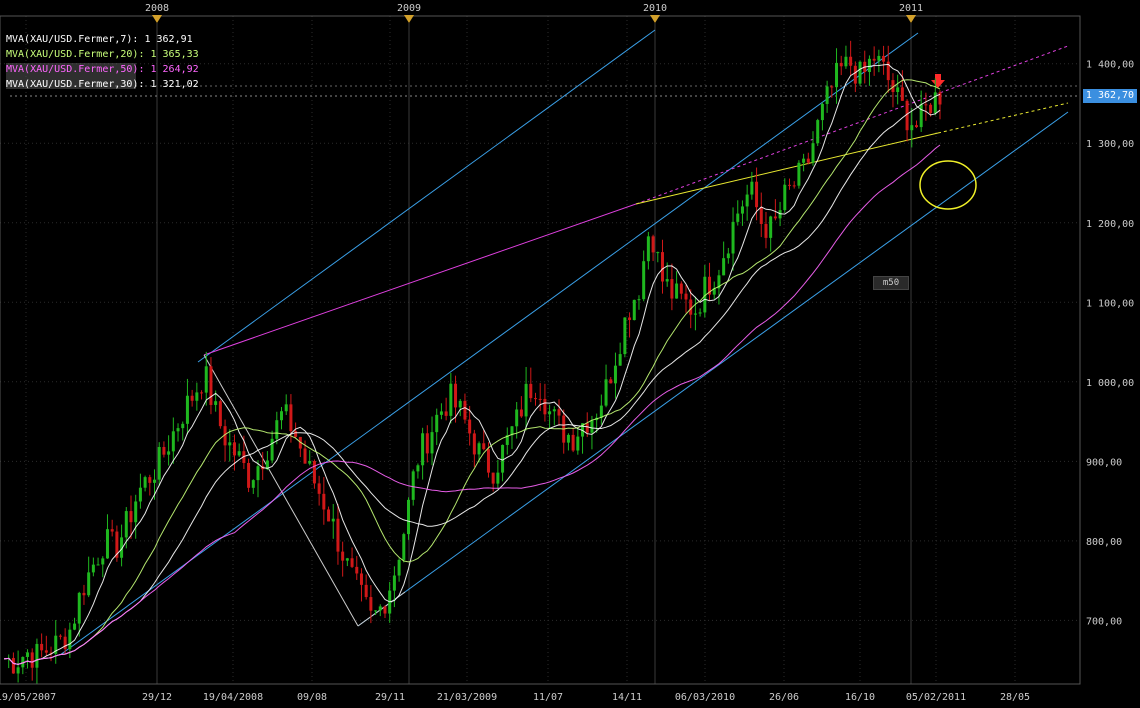  Describe the element at coordinates (787, 168) in the screenshot. I see `trend-yellow-line` at that location.